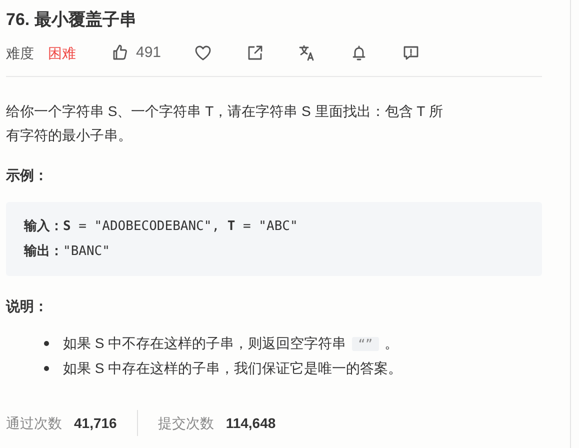 This screenshot has width=579, height=448. What do you see at coordinates (95, 423) in the screenshot?
I see `stat-value: 41,716` at bounding box center [95, 423].